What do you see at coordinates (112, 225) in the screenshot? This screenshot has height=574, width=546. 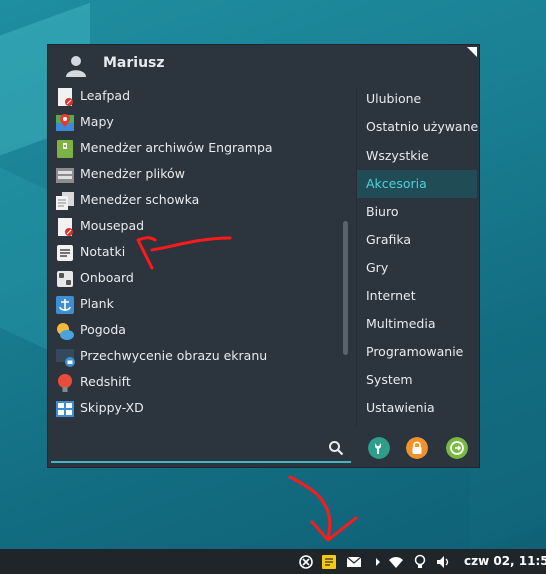 I see `app-label: Mousepad` at bounding box center [112, 225].